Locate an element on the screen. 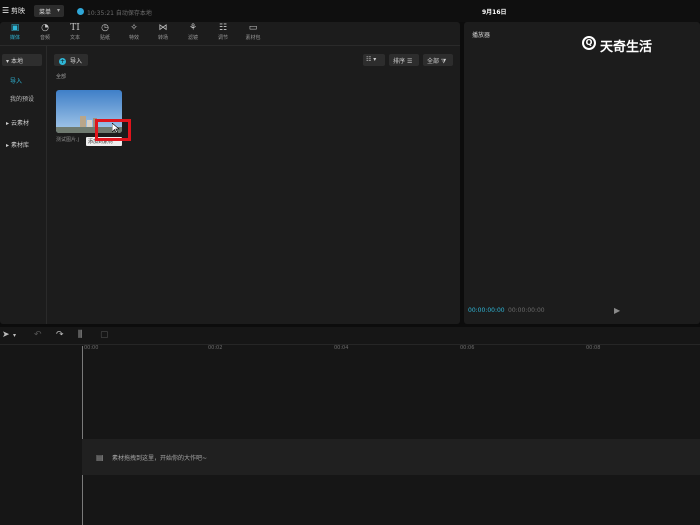 Image resolution: width=700 pixels, height=525 pixels. film-icon: ▤ is located at coordinates (100, 457).